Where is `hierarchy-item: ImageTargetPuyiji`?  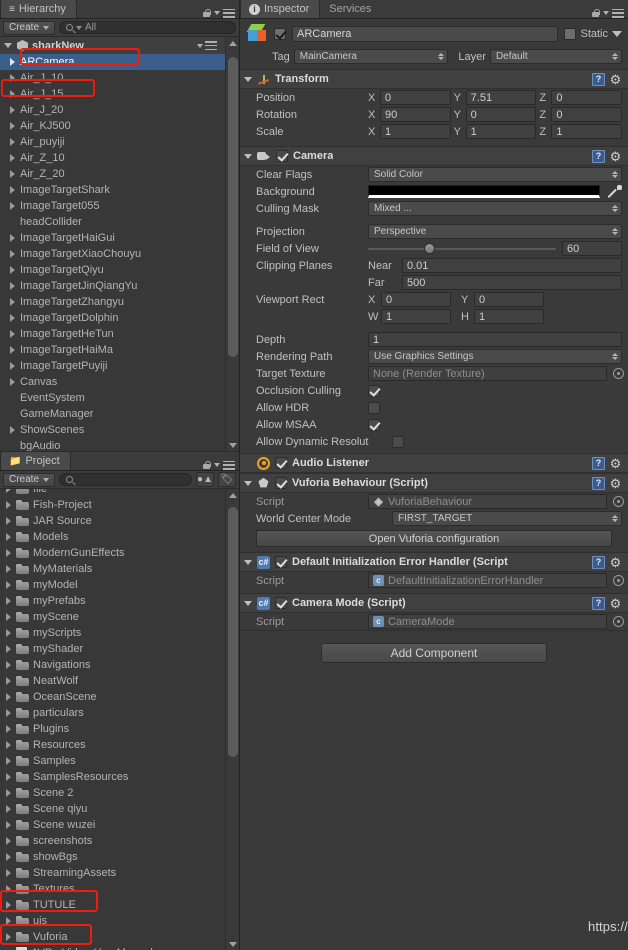
hierarchy-item: ImageTargetPuyiji is located at coordinates (119, 366).